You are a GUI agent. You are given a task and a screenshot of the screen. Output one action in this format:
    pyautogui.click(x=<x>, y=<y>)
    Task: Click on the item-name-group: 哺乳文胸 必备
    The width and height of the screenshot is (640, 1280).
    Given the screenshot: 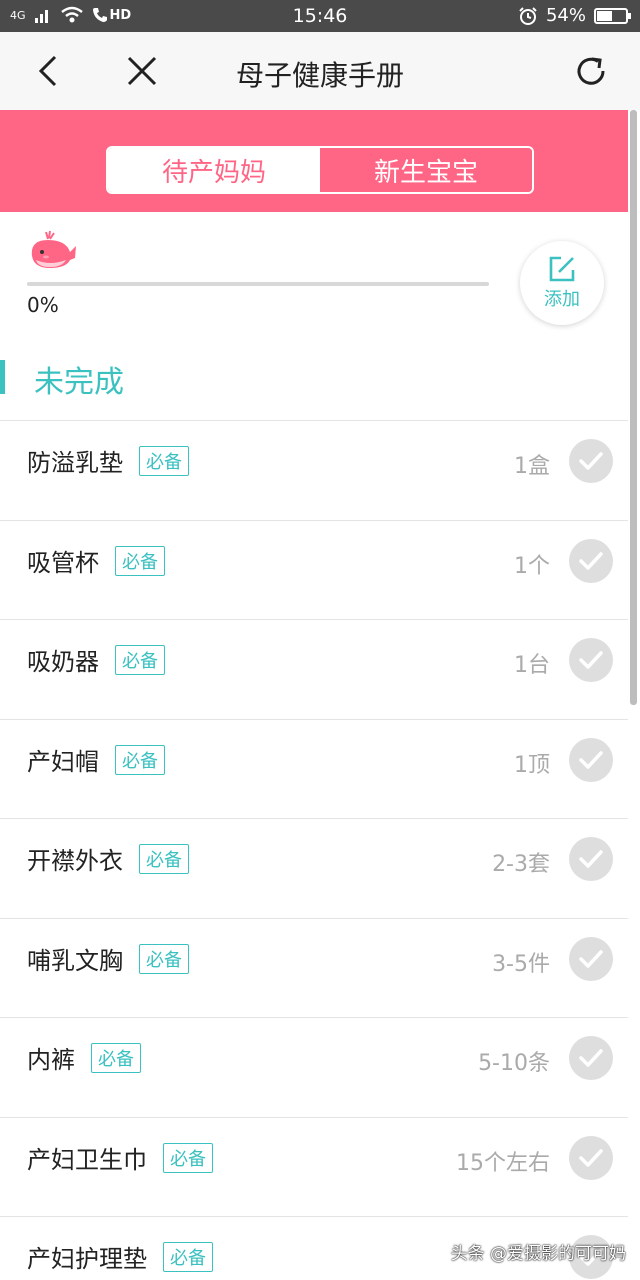 What is the action you would take?
    pyautogui.click(x=108, y=958)
    